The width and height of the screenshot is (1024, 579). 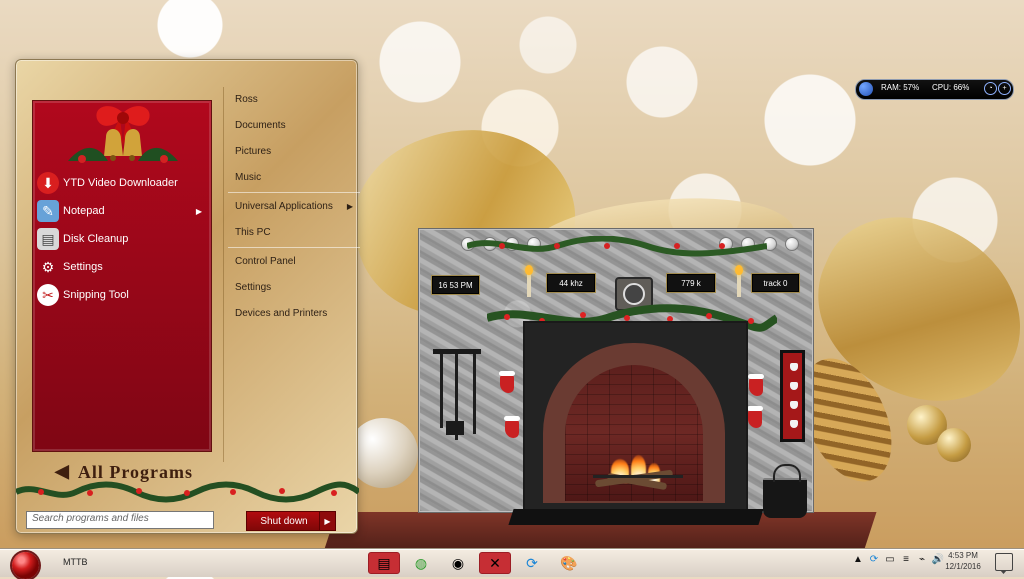 What do you see at coordinates (691, 283) in the screenshot?
I see `bitrate-display: 779 k` at bounding box center [691, 283].